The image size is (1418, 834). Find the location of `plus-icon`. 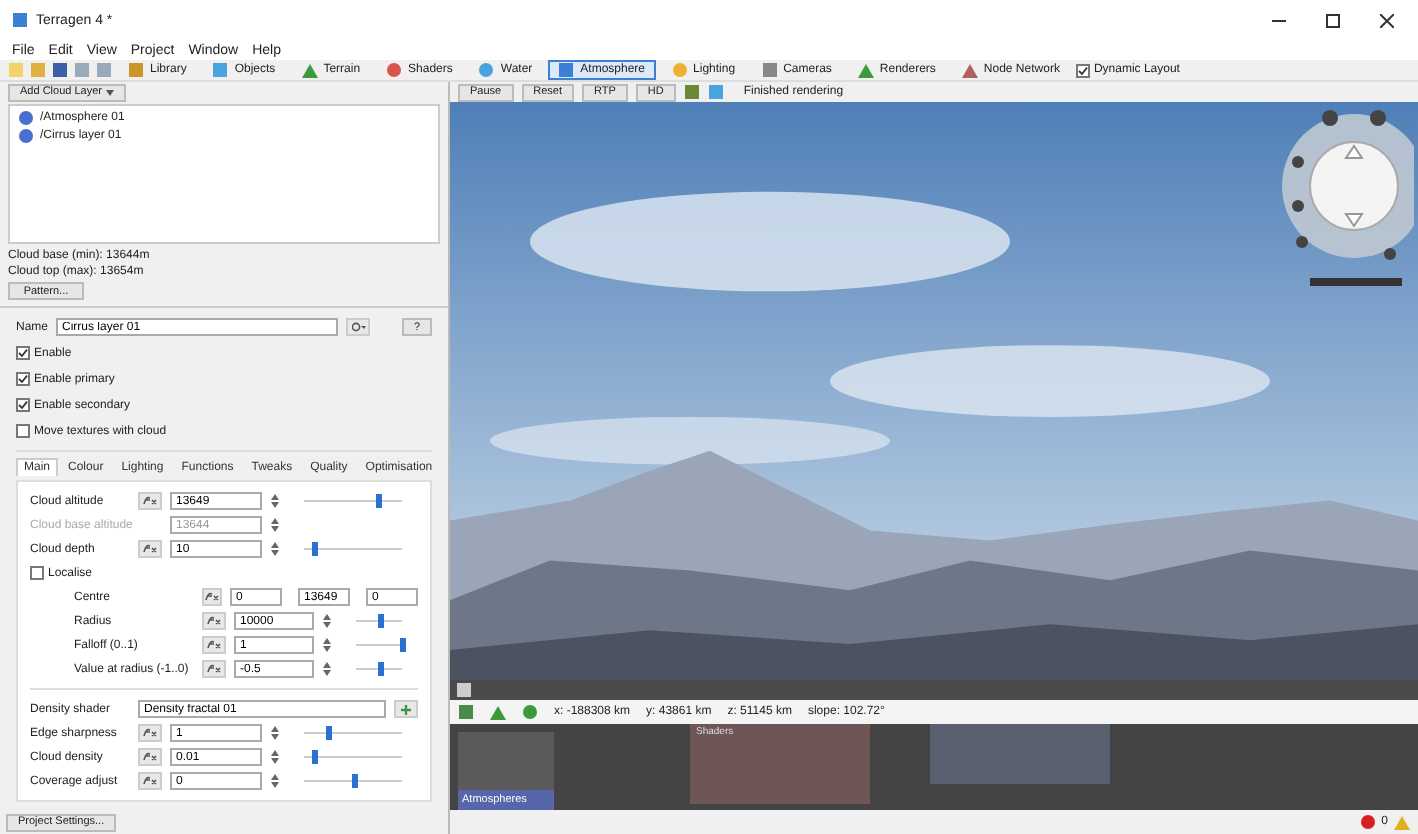

plus-icon is located at coordinates (406, 709).